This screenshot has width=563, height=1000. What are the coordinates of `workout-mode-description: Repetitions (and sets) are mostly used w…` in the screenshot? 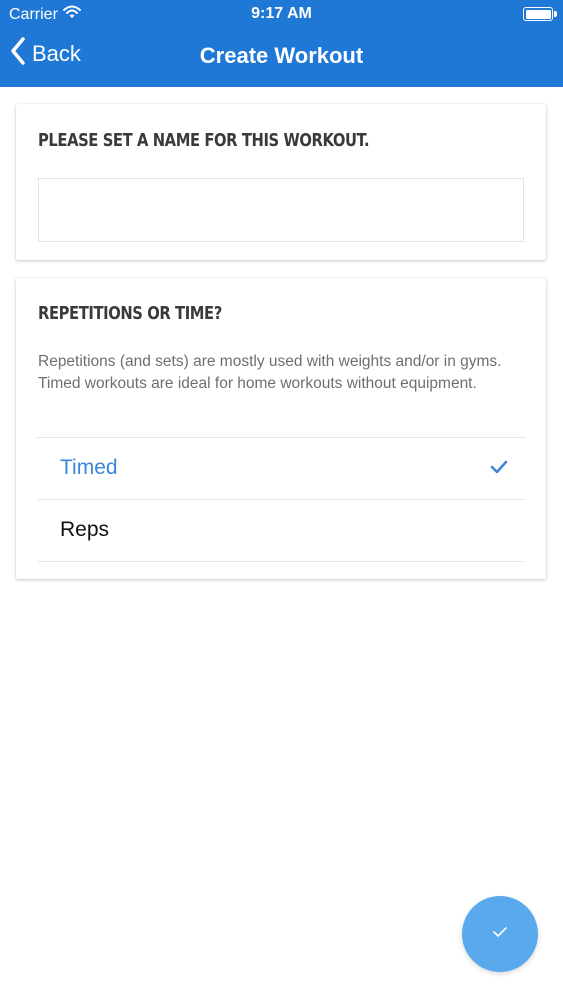 It's located at (270, 372).